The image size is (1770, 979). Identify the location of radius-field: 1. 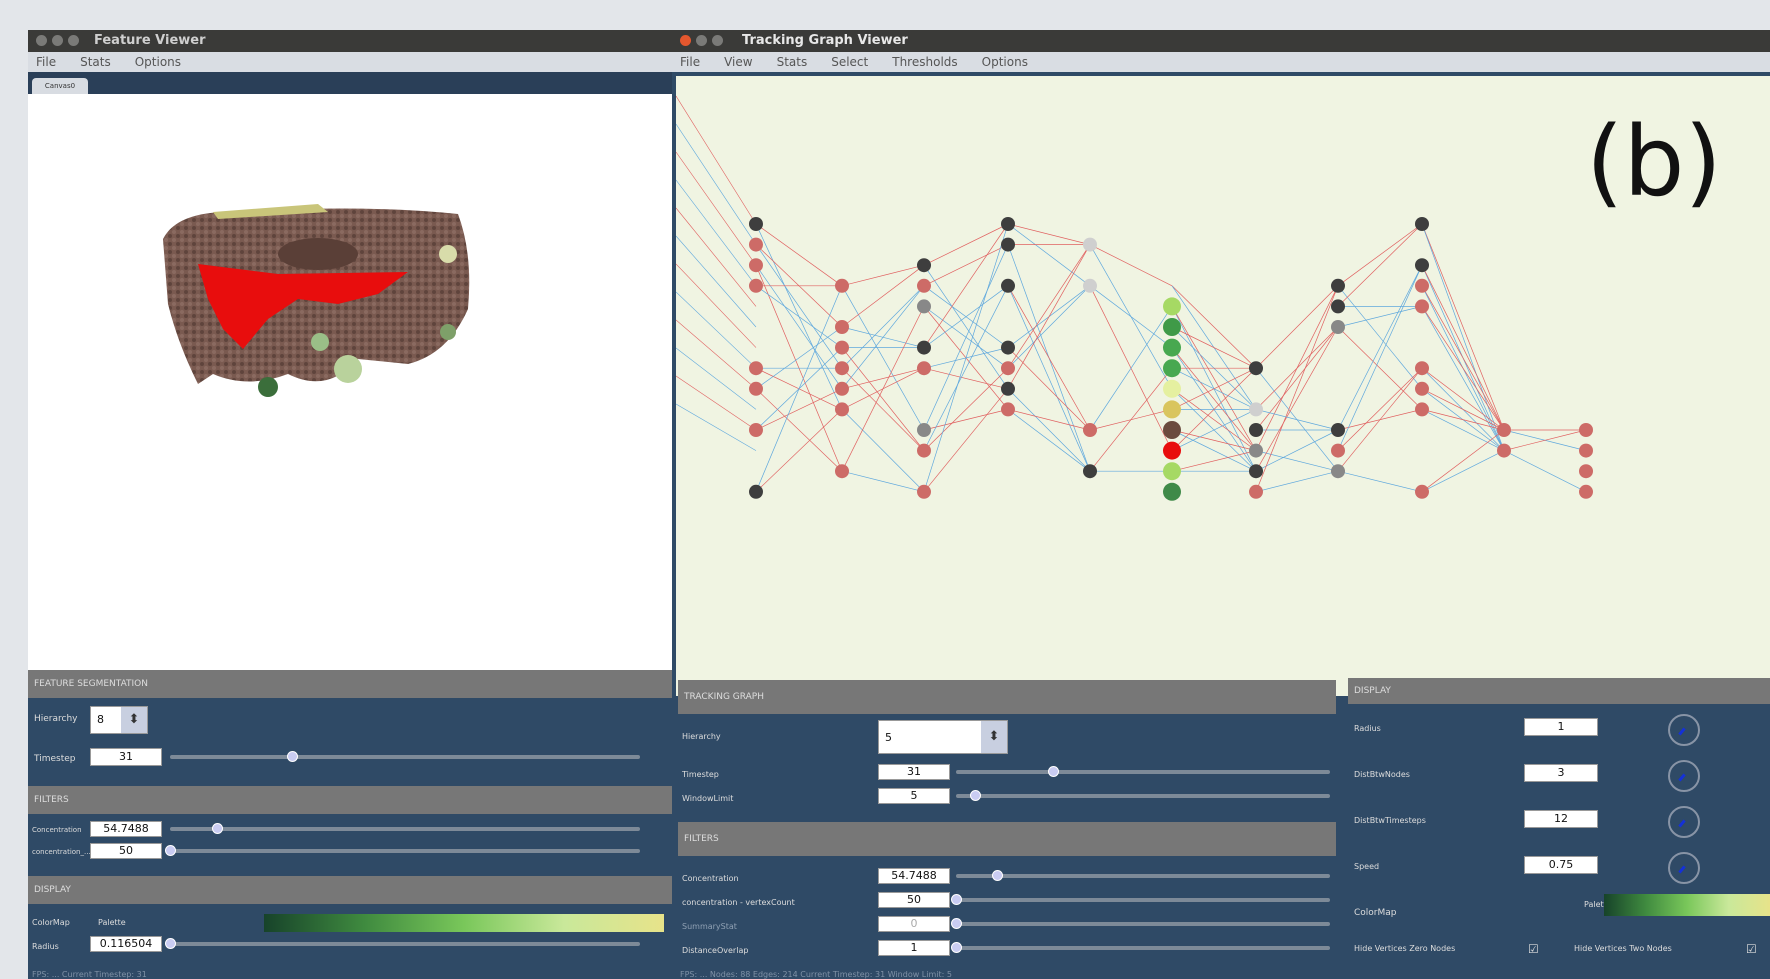
(1561, 727).